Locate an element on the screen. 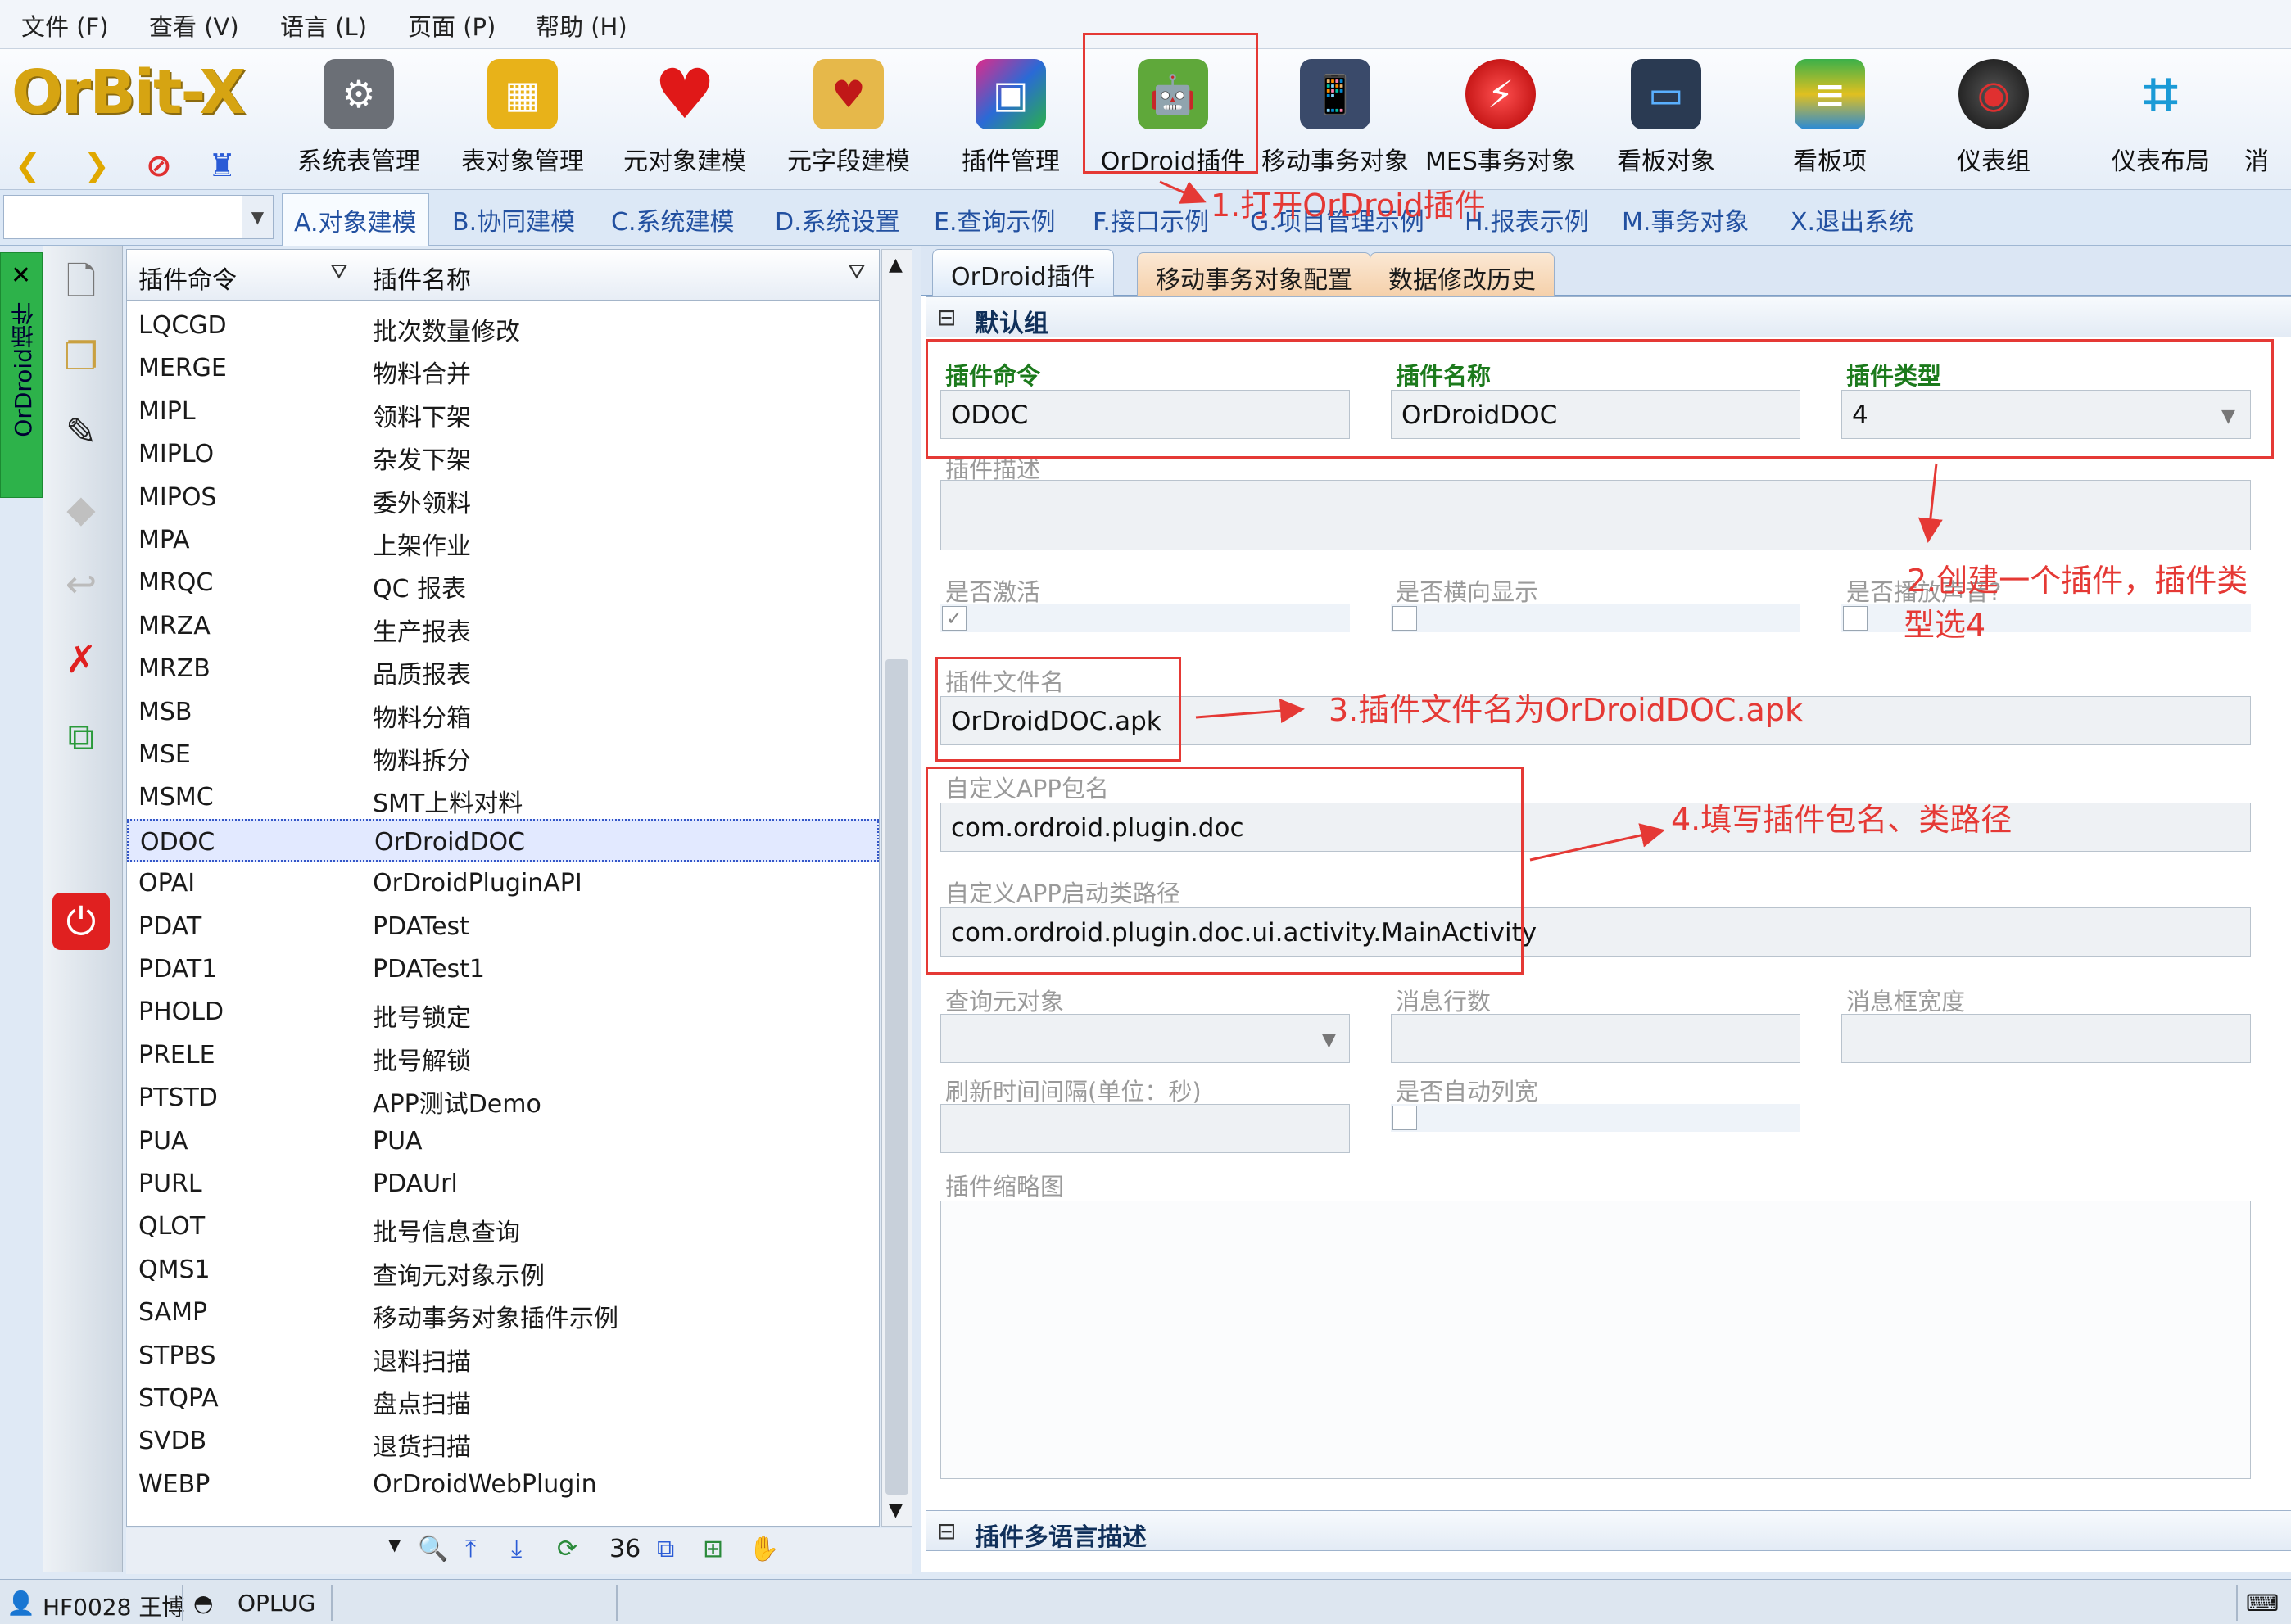 The height and width of the screenshot is (1624, 2291). status-bar: 👤 HF0028 王博 ◓ OPLUG ⌨ is located at coordinates (1145, 1601).